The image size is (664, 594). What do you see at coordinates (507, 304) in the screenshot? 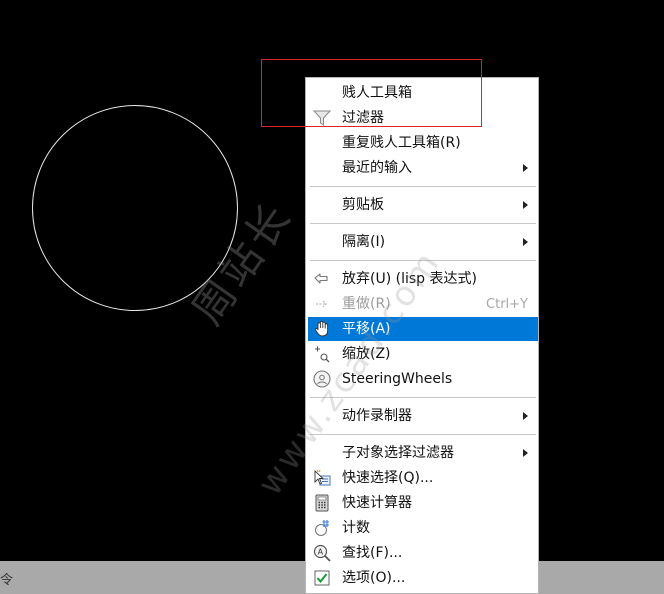
I see `menu-item-shortcut: Ctrl+Y` at bounding box center [507, 304].